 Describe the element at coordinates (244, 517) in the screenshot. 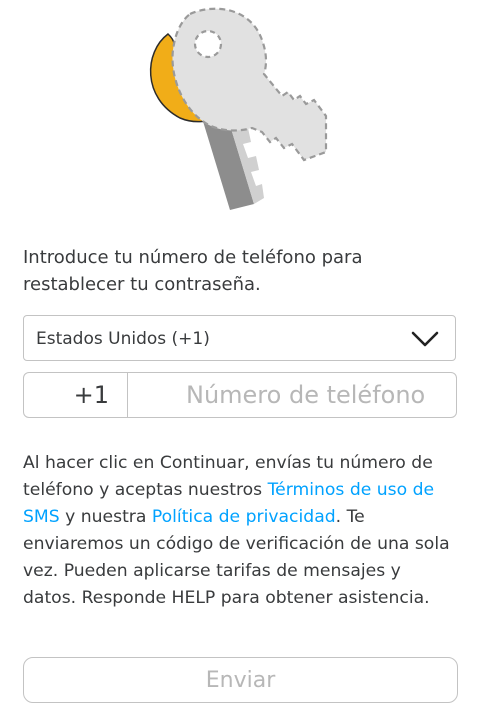

I see `privacy-link: Política de privacidad` at that location.